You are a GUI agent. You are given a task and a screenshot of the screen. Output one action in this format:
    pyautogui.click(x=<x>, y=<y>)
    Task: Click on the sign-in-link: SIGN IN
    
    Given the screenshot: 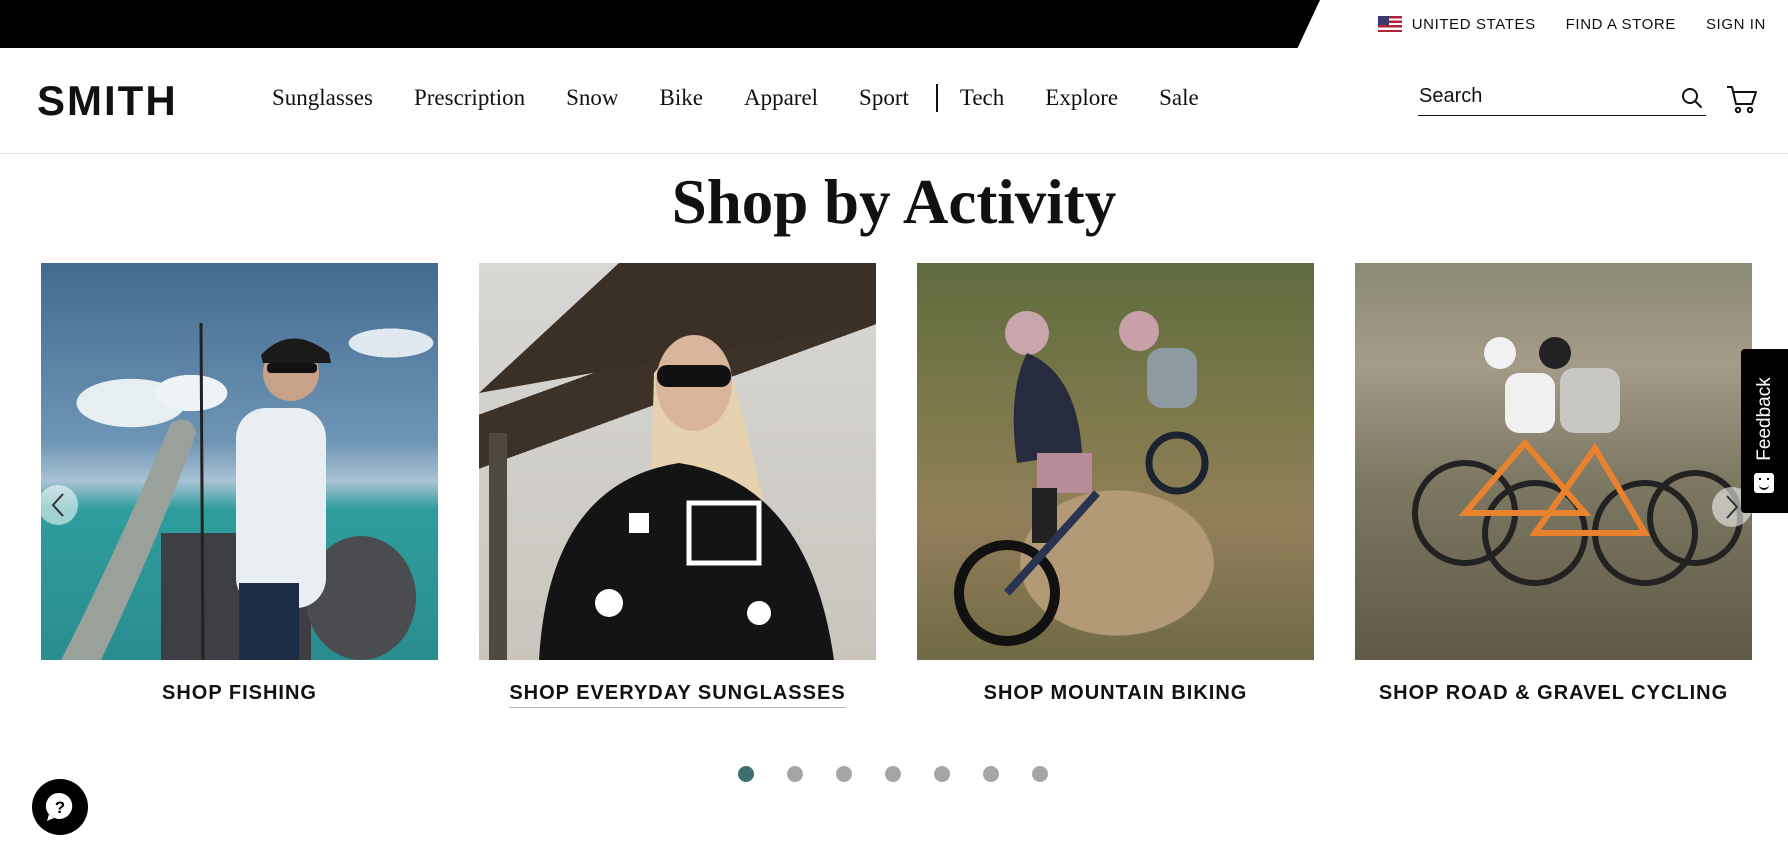 What is the action you would take?
    pyautogui.click(x=1736, y=24)
    